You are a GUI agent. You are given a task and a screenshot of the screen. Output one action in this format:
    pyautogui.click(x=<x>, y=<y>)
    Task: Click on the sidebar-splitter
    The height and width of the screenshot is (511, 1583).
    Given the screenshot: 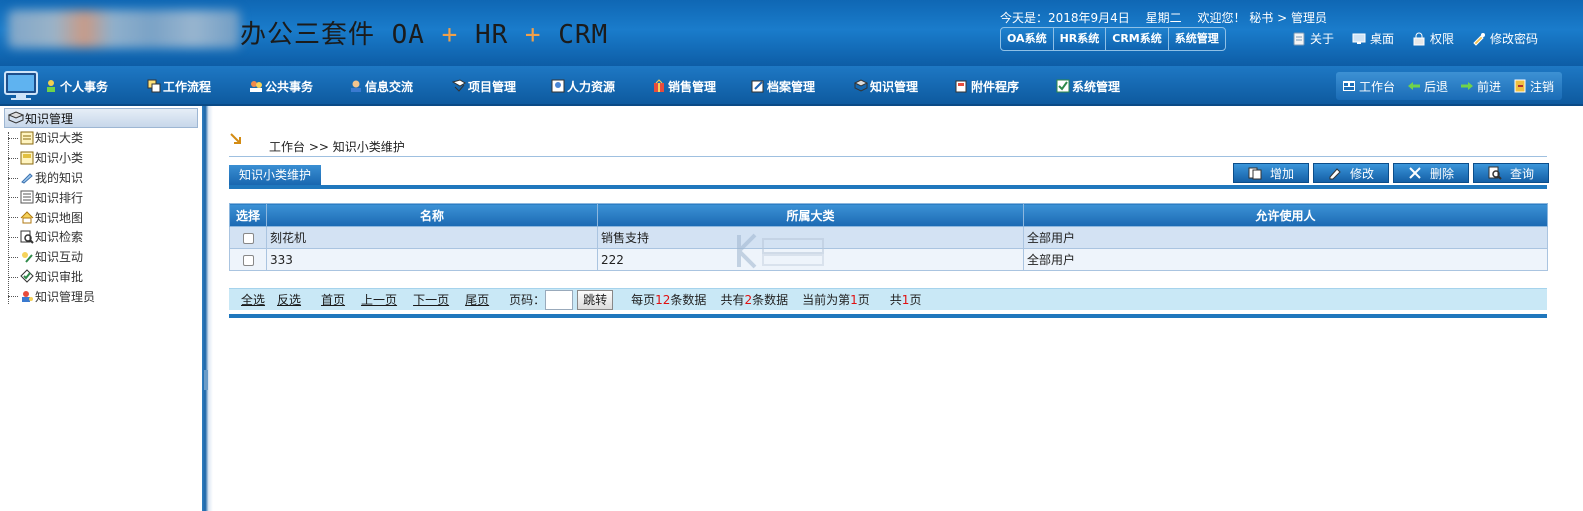 What is the action you would take?
    pyautogui.click(x=207, y=308)
    